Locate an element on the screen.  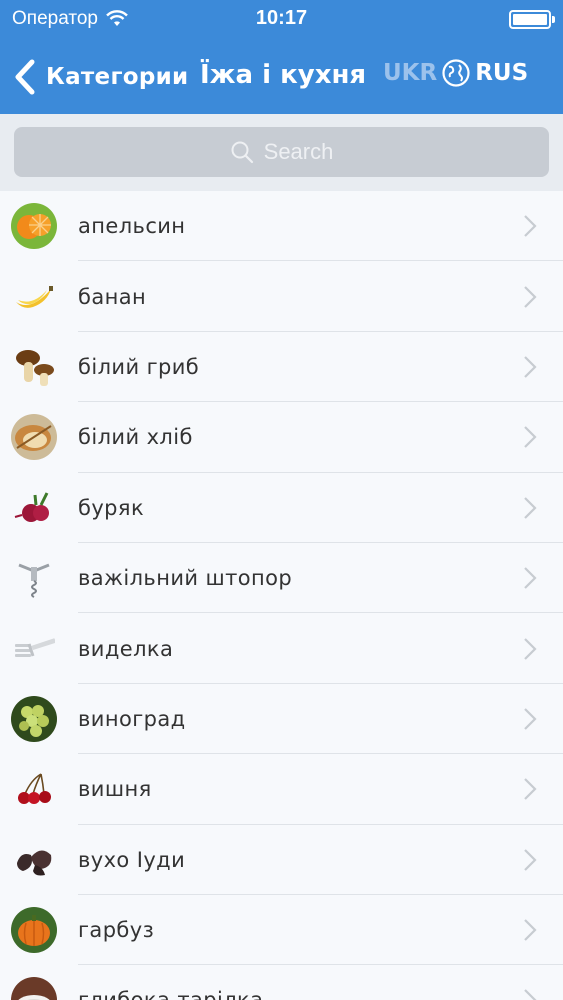
plate-icon is located at coordinates (34, 988).